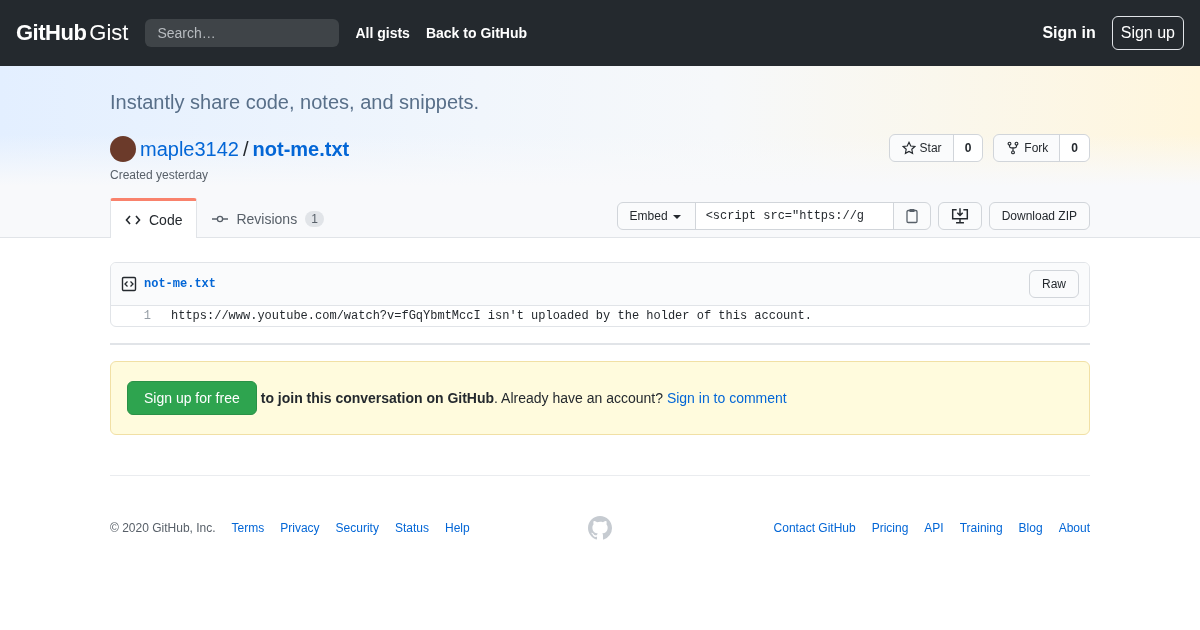 This screenshot has height=630, width=1200. Describe the element at coordinates (1074, 528) in the screenshot. I see `footer-link: About` at that location.